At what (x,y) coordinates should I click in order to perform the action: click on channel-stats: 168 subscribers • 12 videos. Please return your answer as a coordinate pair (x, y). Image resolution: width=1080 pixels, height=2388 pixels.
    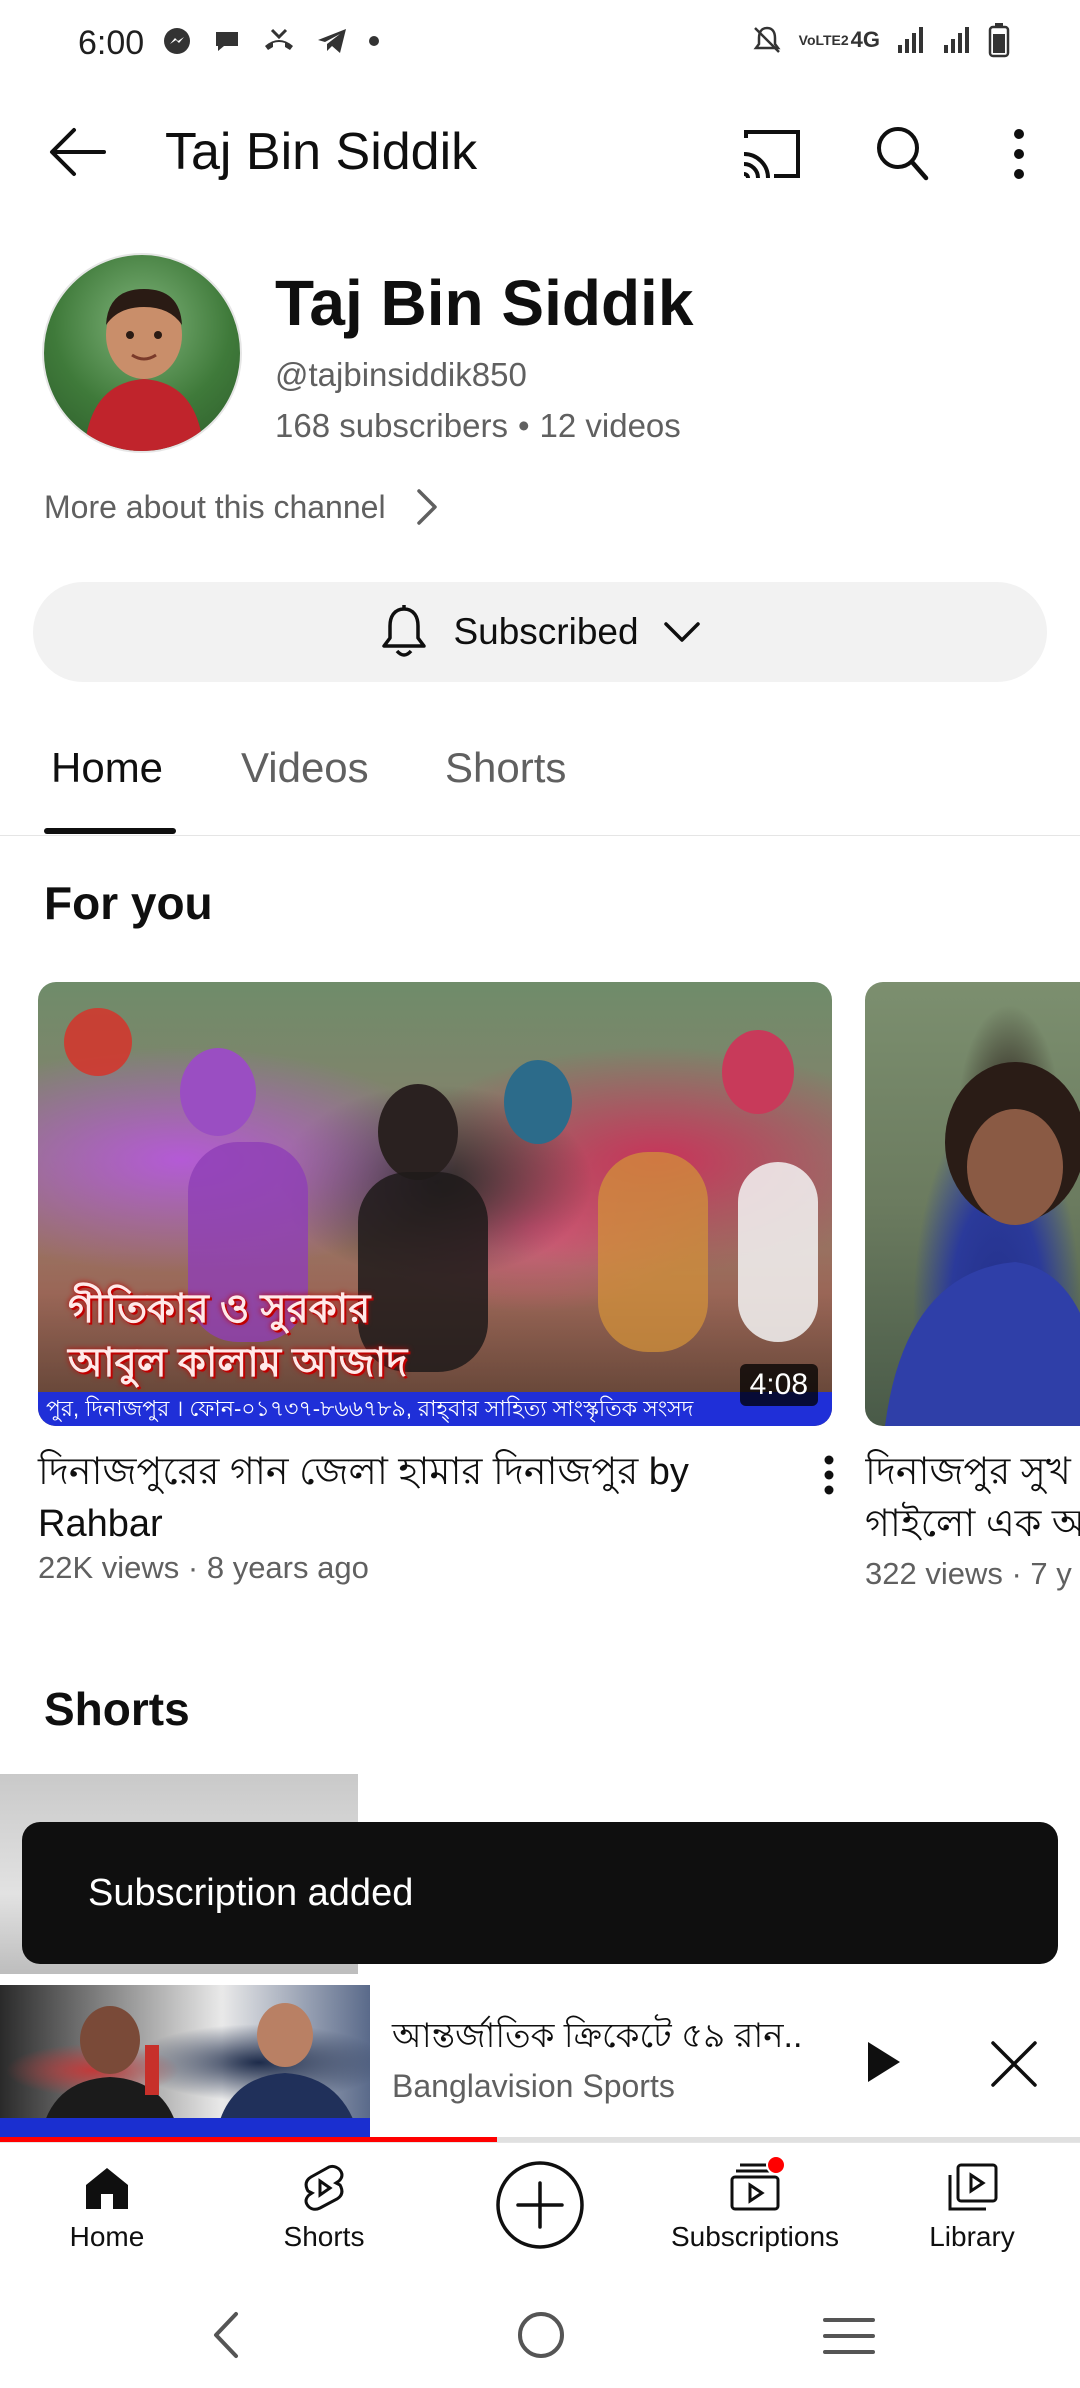
    Looking at the image, I should click on (478, 426).